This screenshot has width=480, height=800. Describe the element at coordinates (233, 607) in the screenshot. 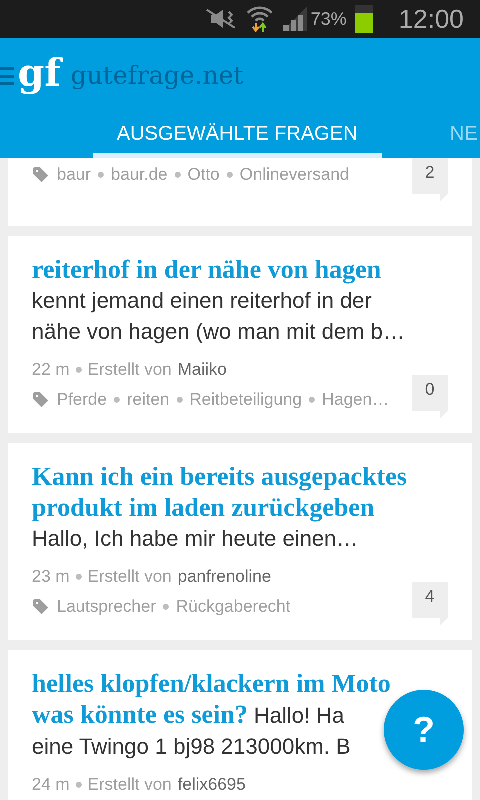

I see `tag-link: Rückgaberecht` at that location.